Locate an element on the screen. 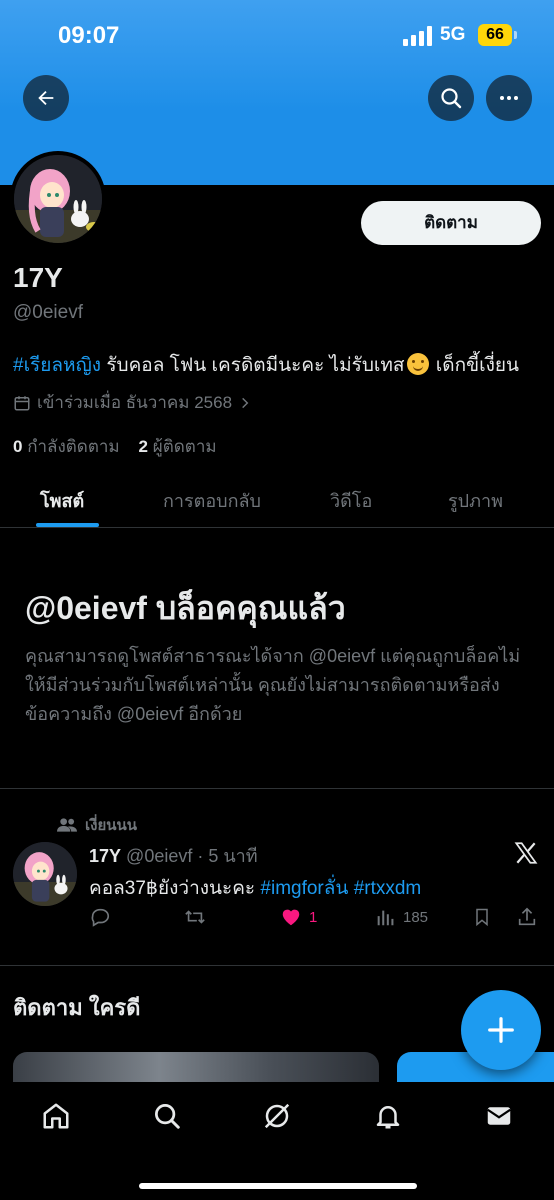 The width and height of the screenshot is (554, 1200). who-to-follow-title: ติดตาม ใครดี is located at coordinates (77, 1007).